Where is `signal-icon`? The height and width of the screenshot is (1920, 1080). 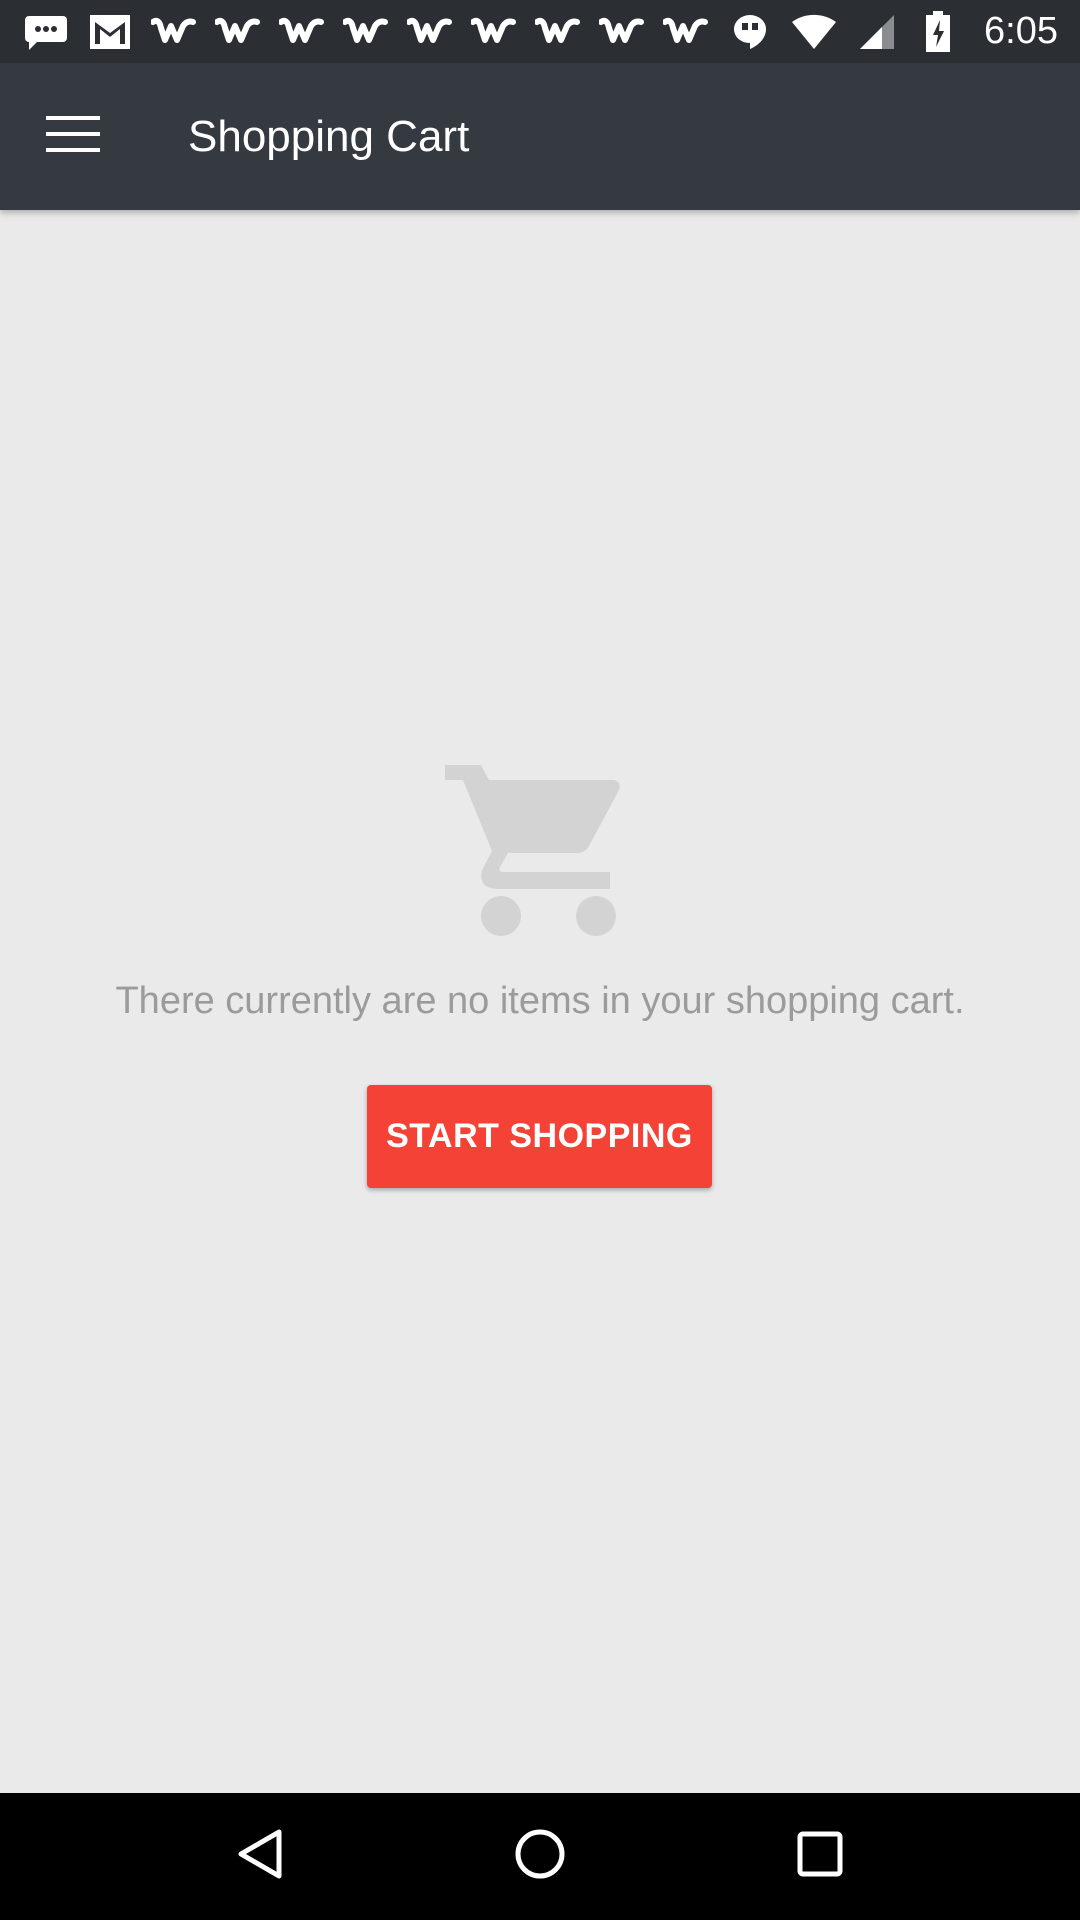 signal-icon is located at coordinates (876, 32).